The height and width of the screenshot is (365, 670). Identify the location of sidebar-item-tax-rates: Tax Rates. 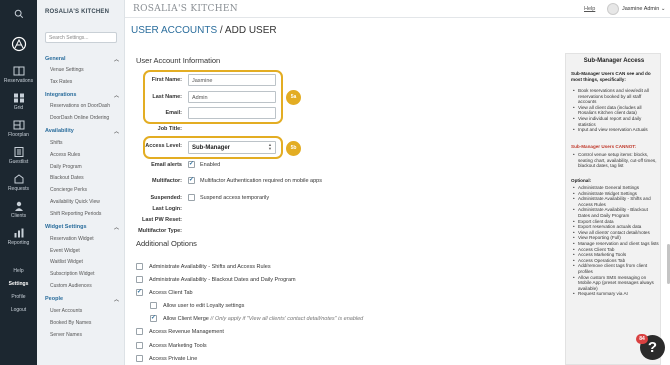
(61, 82).